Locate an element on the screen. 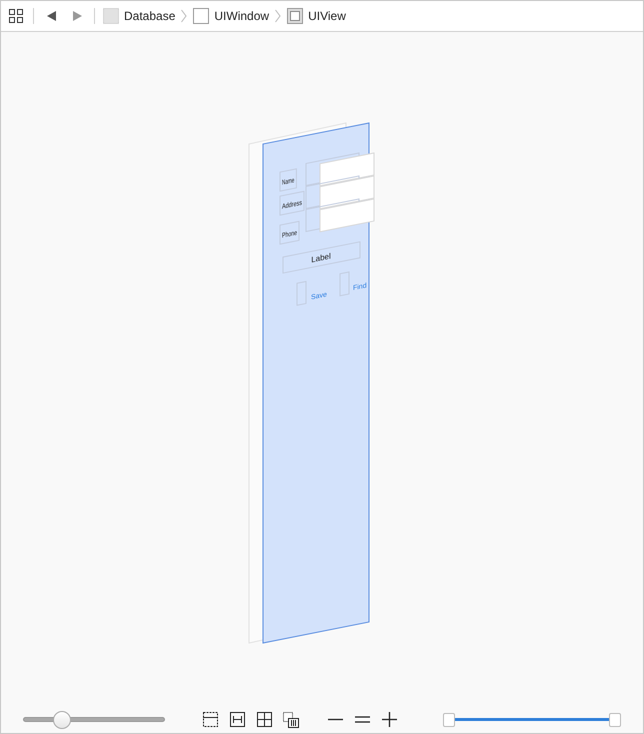 This screenshot has height=734, width=644. label-text: Label is located at coordinates (321, 258).